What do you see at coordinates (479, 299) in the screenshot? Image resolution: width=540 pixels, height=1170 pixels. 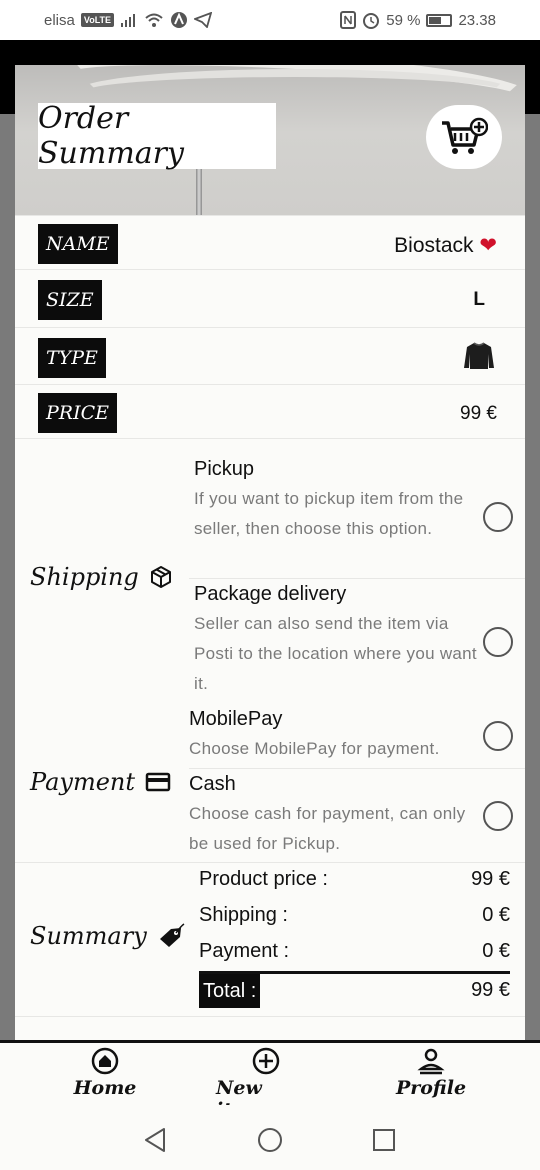 I see `item-size-value: L` at bounding box center [479, 299].